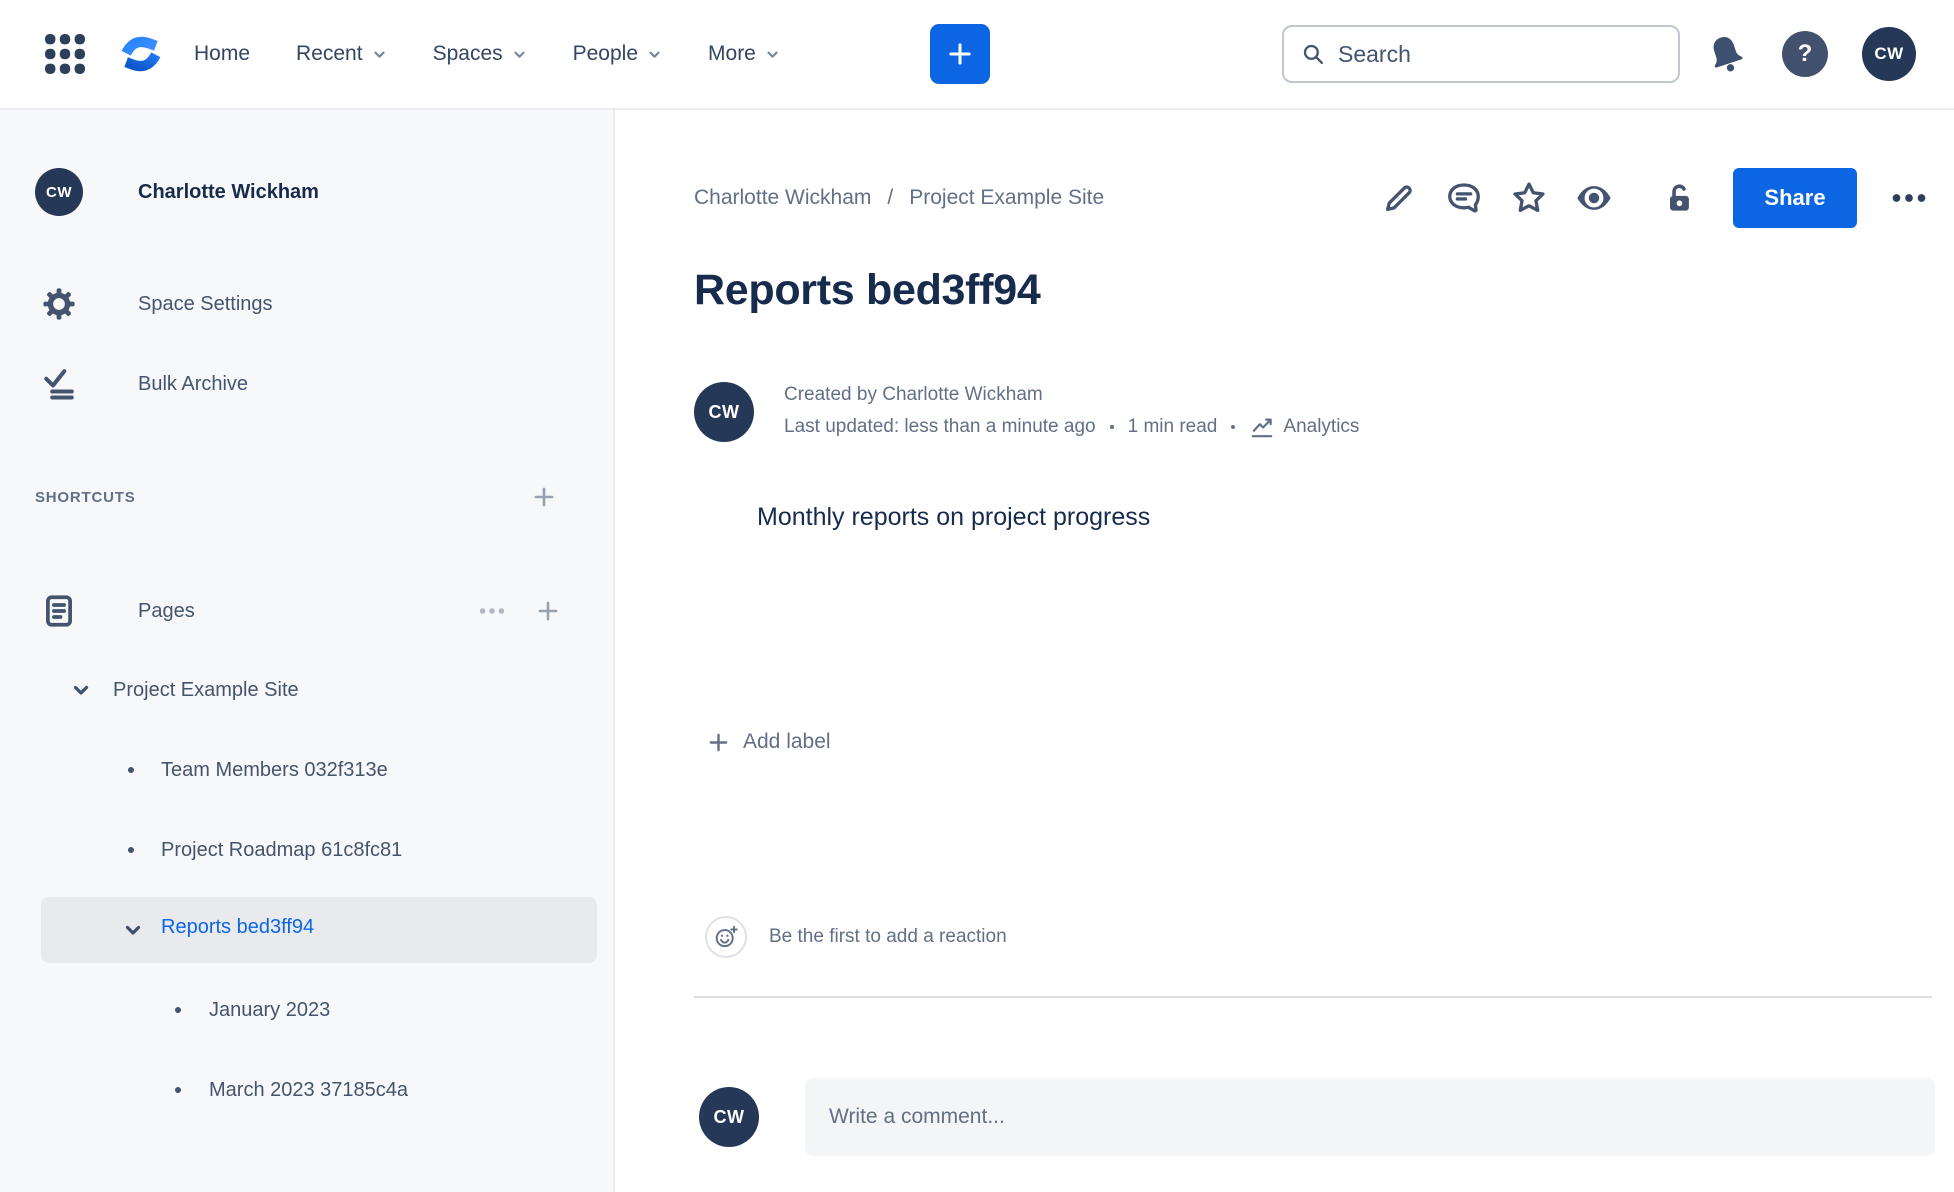  I want to click on space-name: Charlotte Wickham, so click(228, 191).